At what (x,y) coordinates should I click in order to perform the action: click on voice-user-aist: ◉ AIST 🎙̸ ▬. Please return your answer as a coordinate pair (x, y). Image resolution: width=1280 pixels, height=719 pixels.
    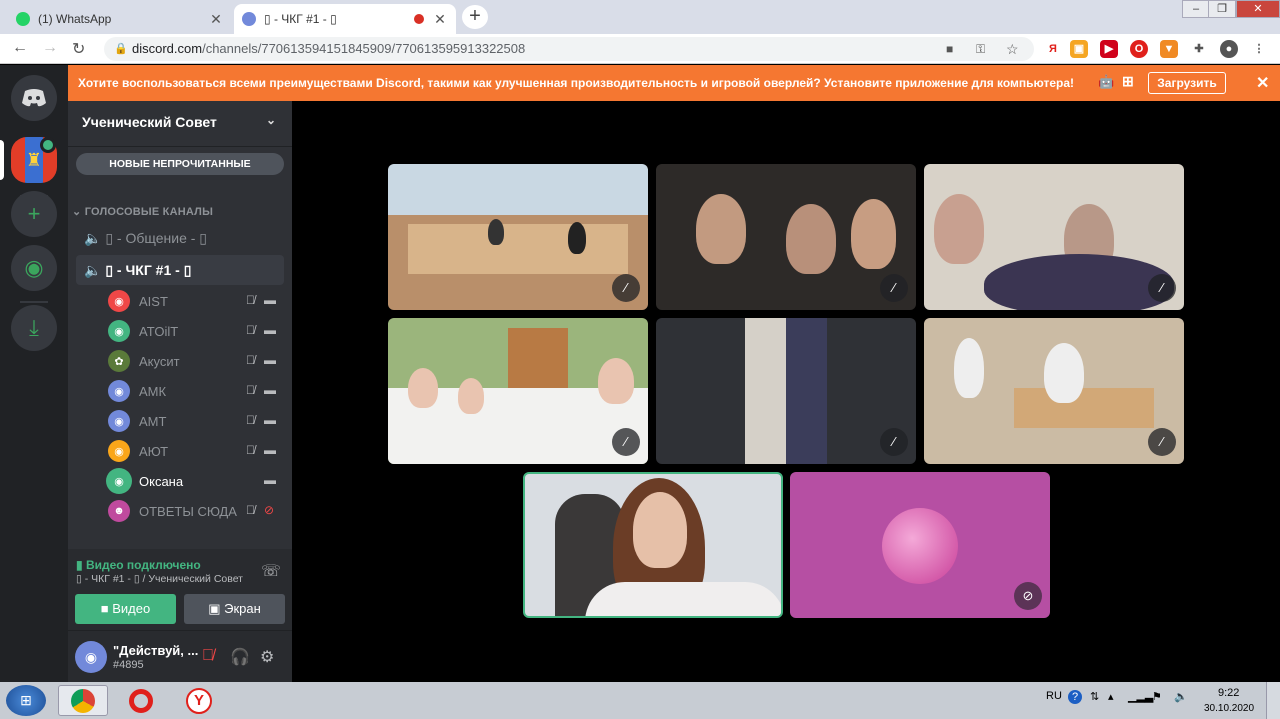
    Looking at the image, I should click on (196, 302).